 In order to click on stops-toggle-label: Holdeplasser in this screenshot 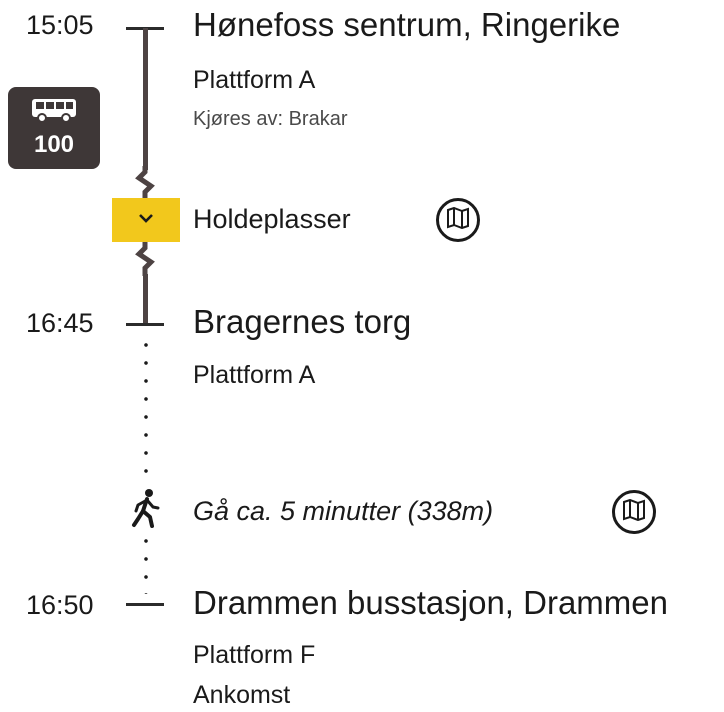, I will do `click(272, 219)`.